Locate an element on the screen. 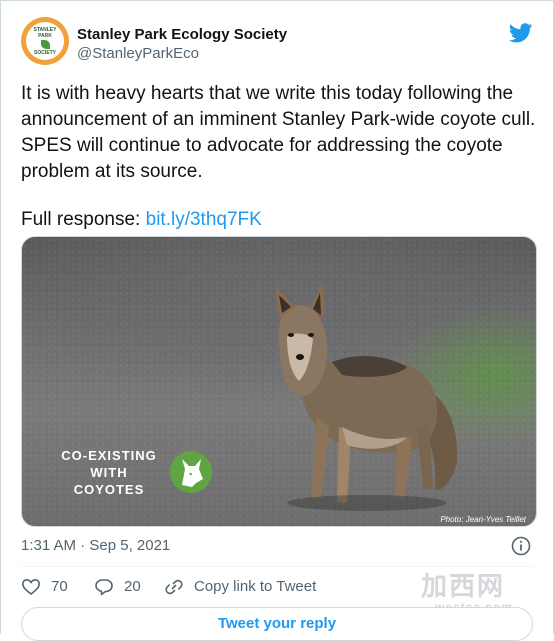 The width and height of the screenshot is (554, 641). divider is located at coordinates (277, 566).